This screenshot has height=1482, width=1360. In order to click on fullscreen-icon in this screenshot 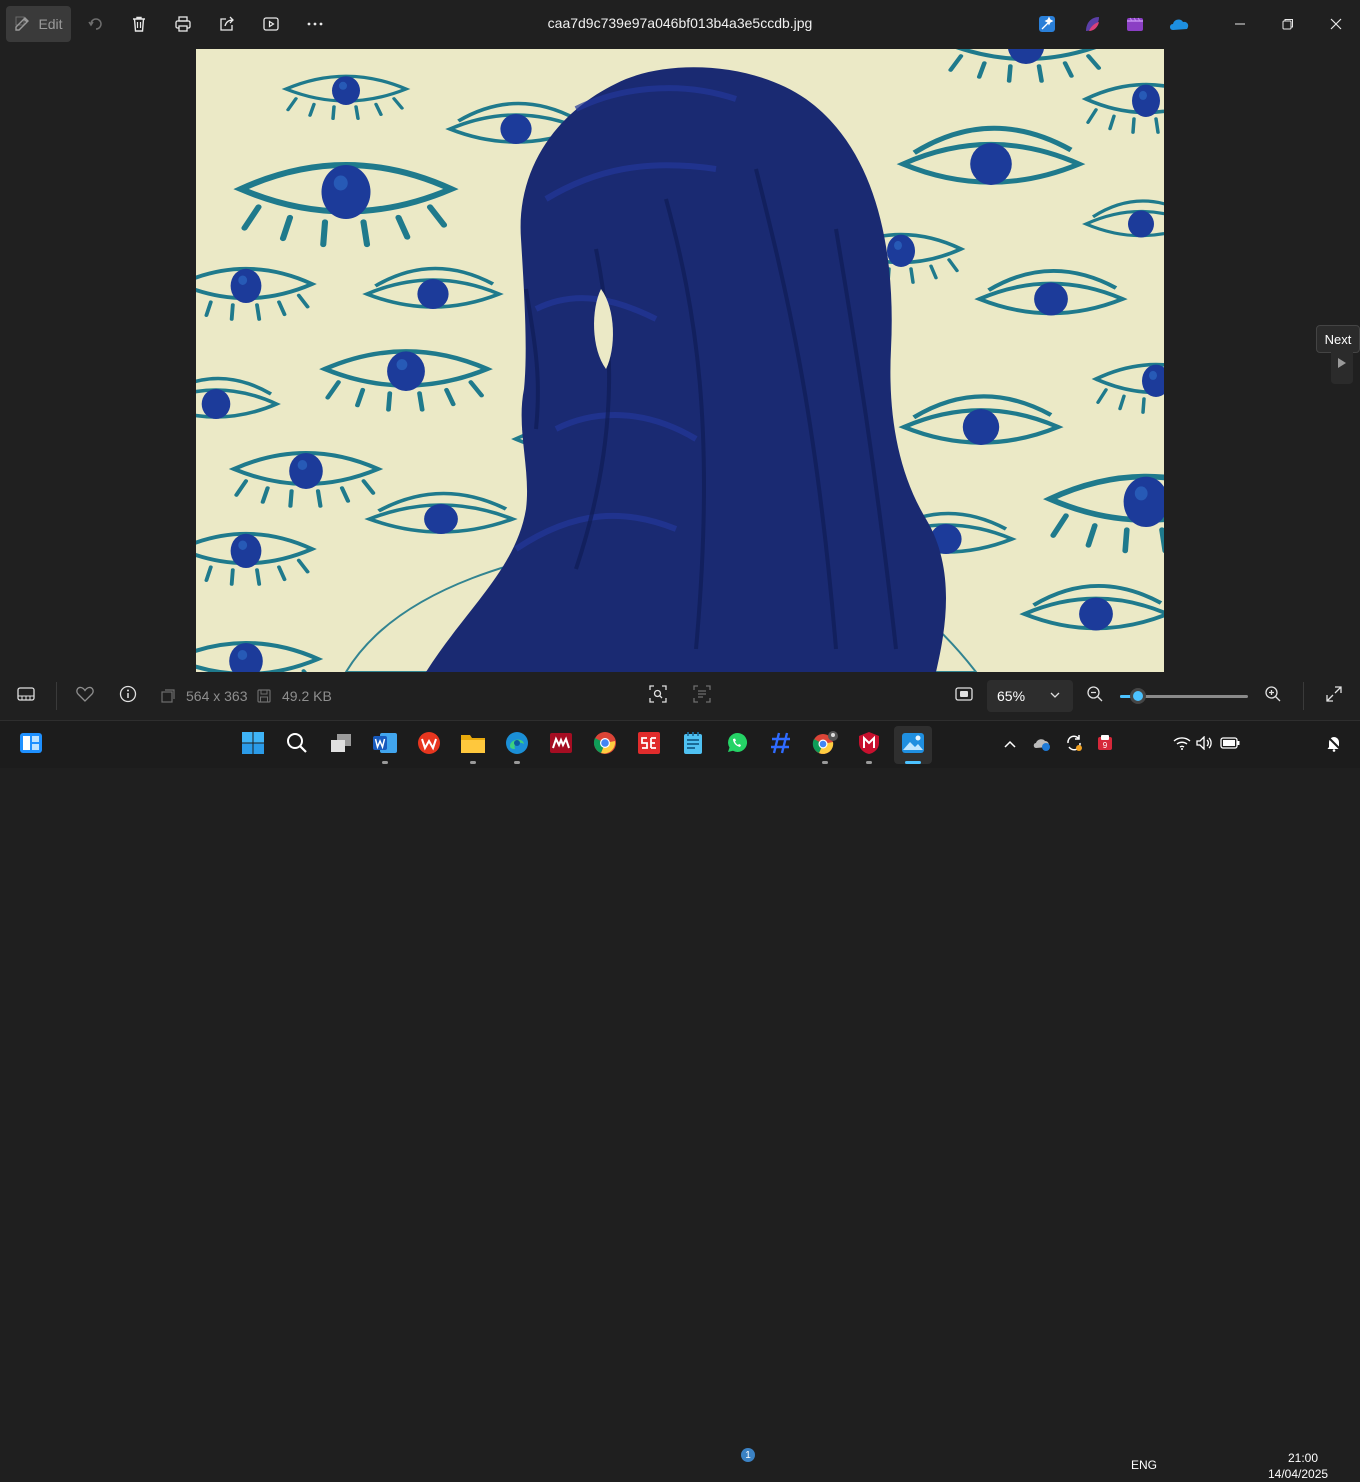, I will do `click(1334, 696)`.